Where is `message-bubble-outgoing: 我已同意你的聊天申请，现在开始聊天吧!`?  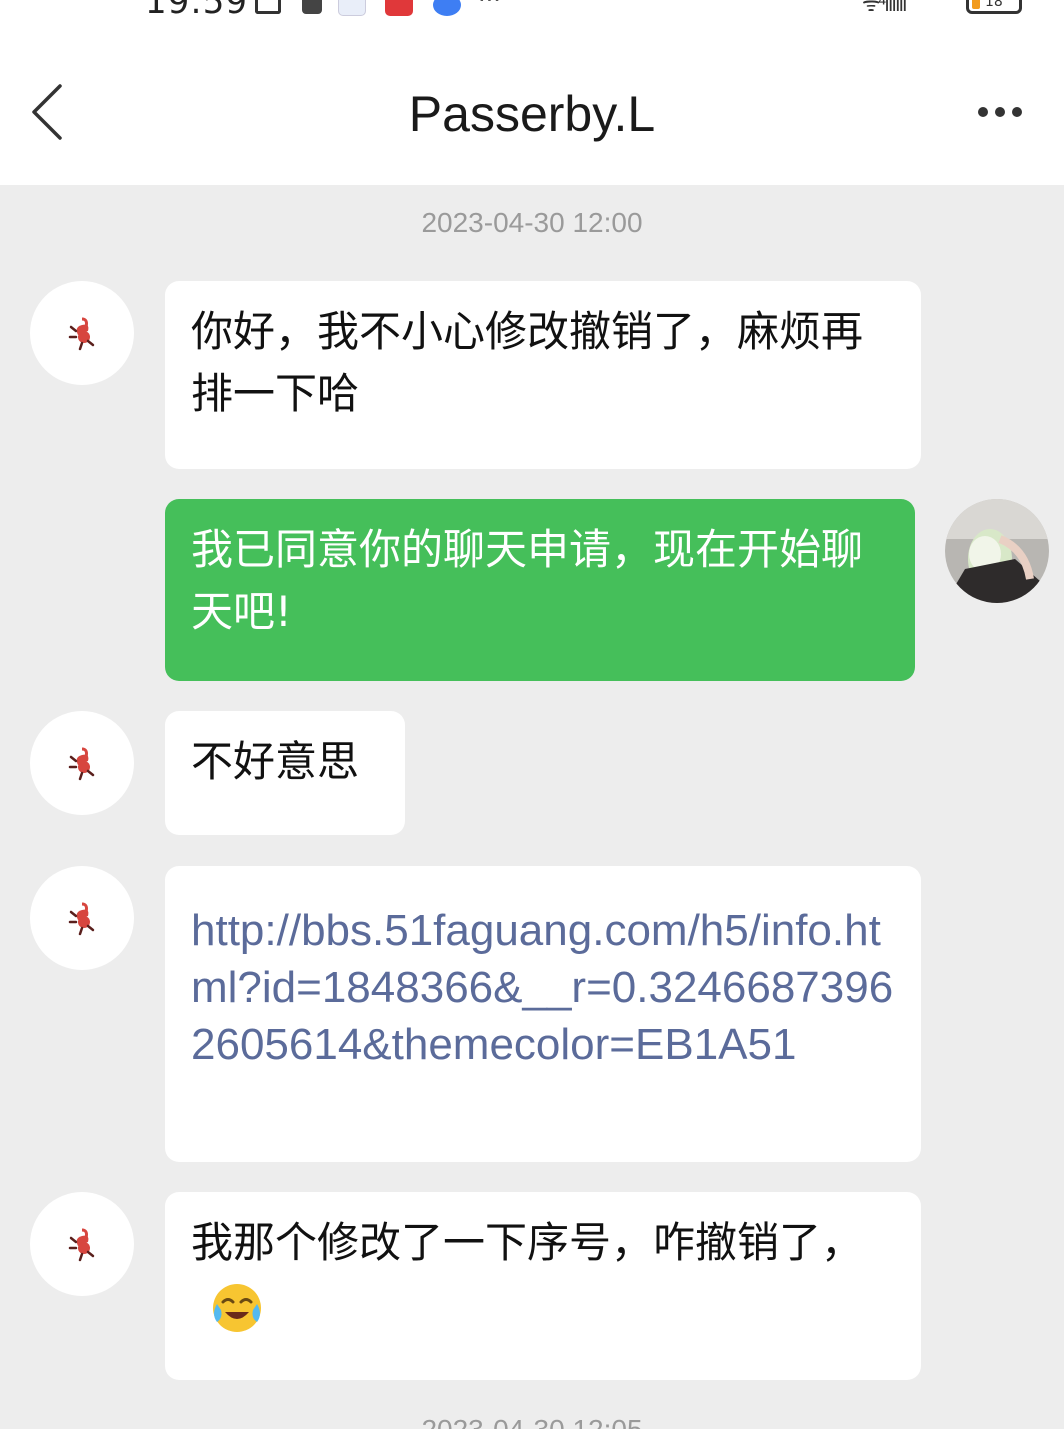
message-bubble-outgoing: 我已同意你的聊天申请，现在开始聊天吧! is located at coordinates (540, 590).